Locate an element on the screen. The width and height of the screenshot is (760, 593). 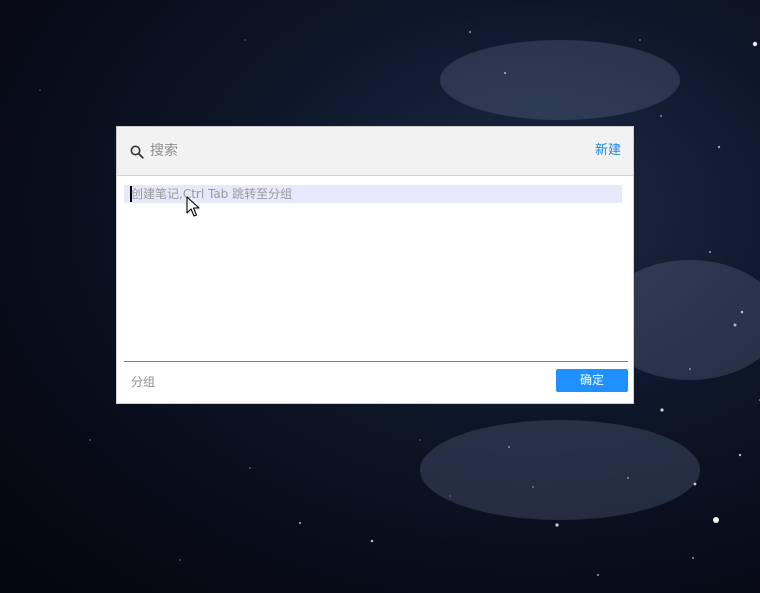
search-input: 搜索 is located at coordinates (164, 151).